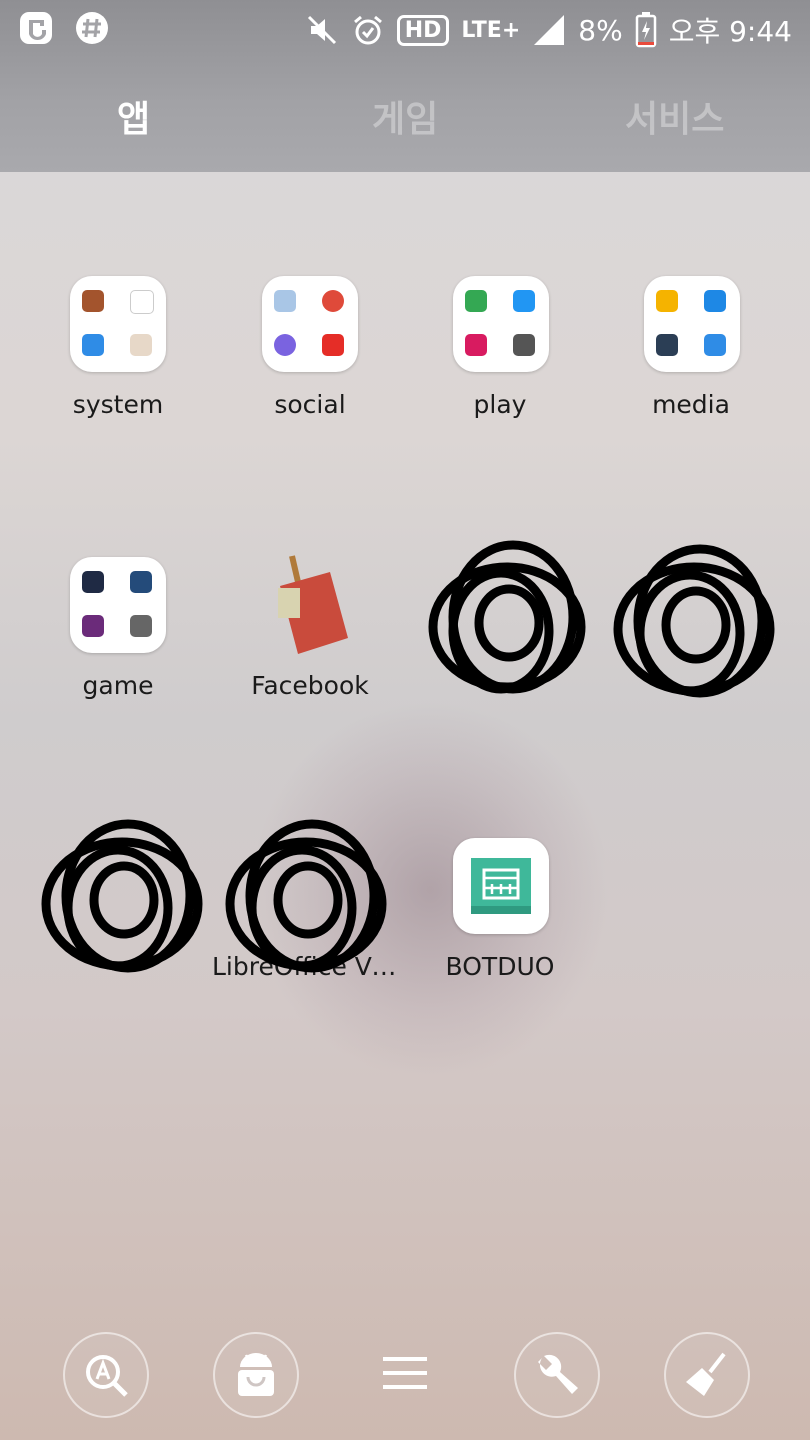 This screenshot has width=810, height=1440. I want to click on botduo-icon, so click(501, 886).